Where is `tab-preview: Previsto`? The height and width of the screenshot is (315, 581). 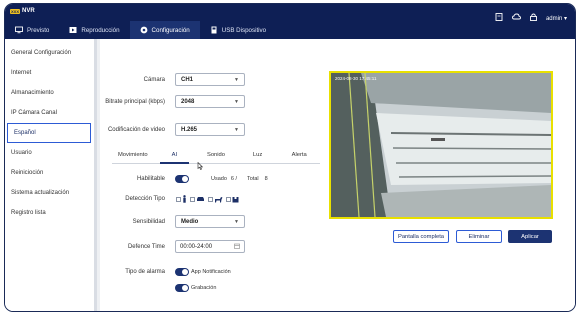 tab-preview: Previsto is located at coordinates (32, 30).